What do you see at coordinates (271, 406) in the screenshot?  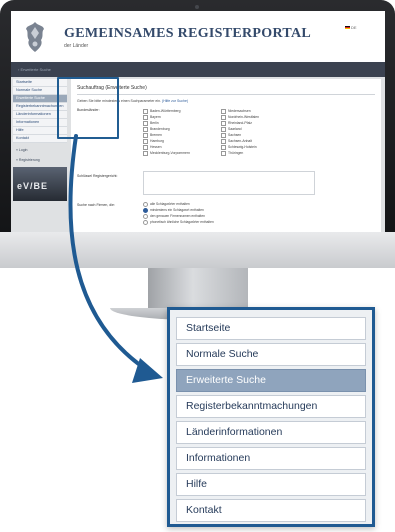 I see `menu-item-registerbekanntmachungen: Registerbekanntmachungen` at bounding box center [271, 406].